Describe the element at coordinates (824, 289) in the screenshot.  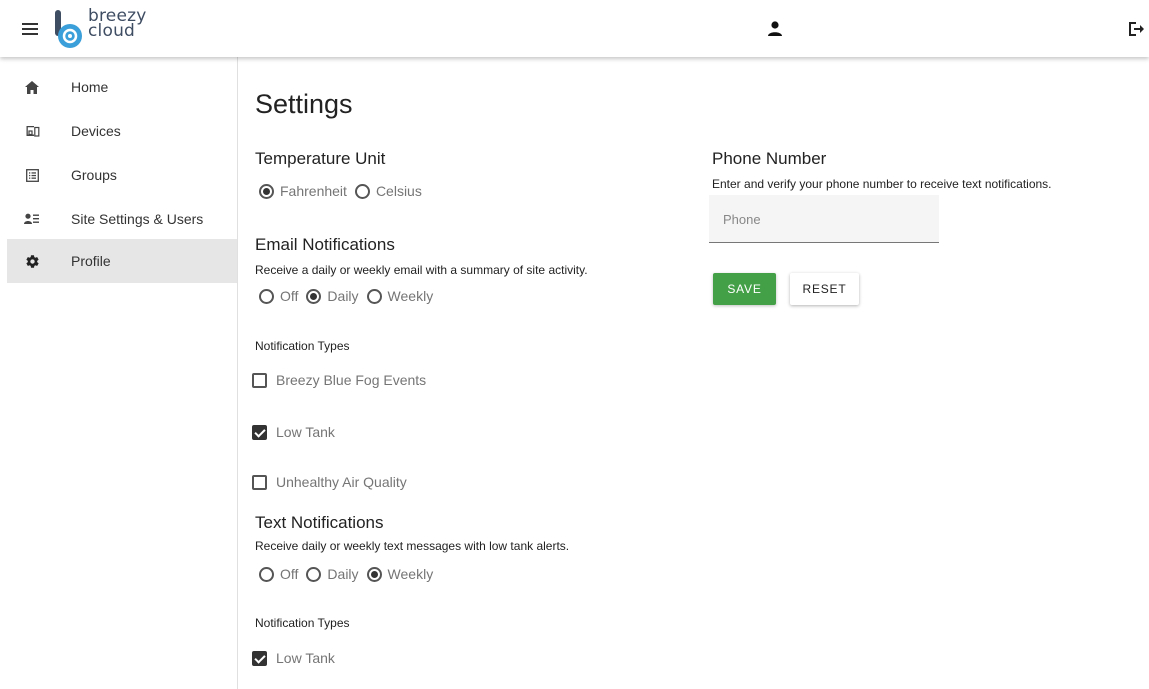
I see `reset-button: RESET` at that location.